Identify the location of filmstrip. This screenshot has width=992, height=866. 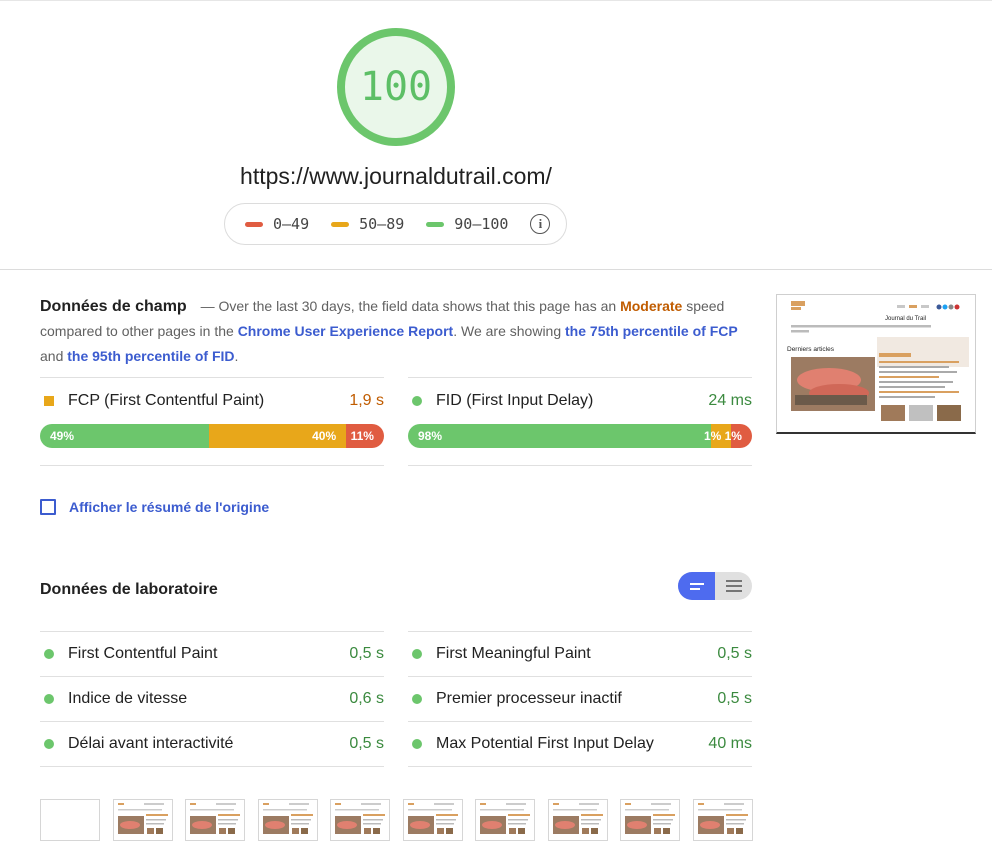
(402, 820).